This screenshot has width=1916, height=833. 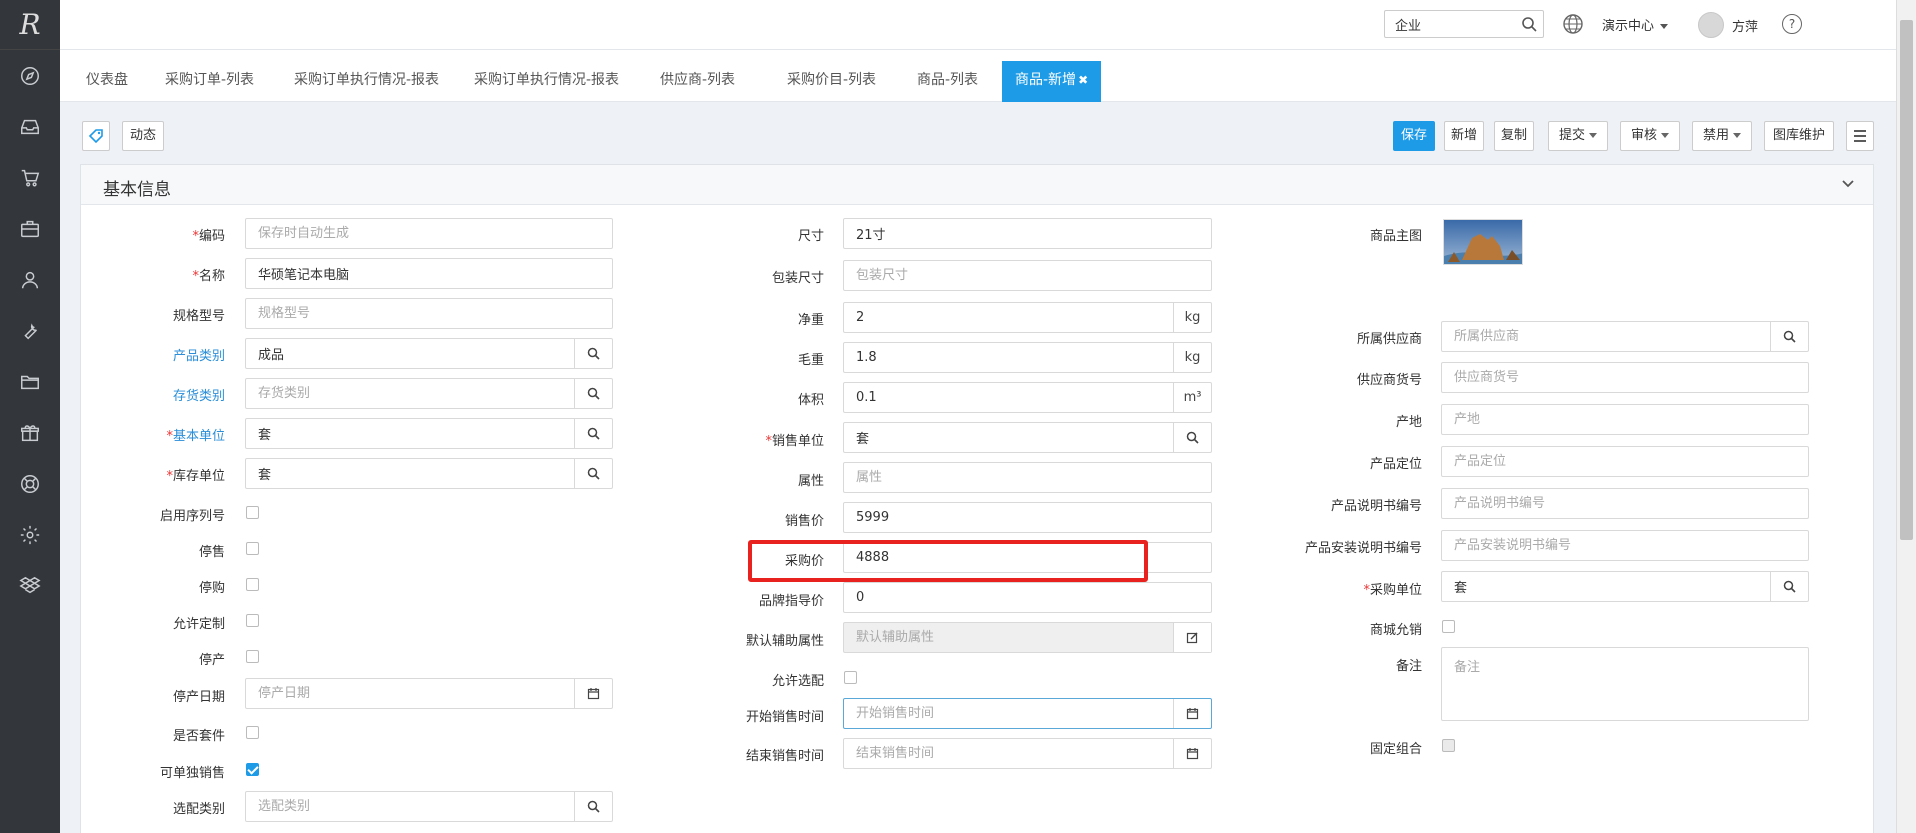 What do you see at coordinates (1027, 477) in the screenshot?
I see `attribute-input` at bounding box center [1027, 477].